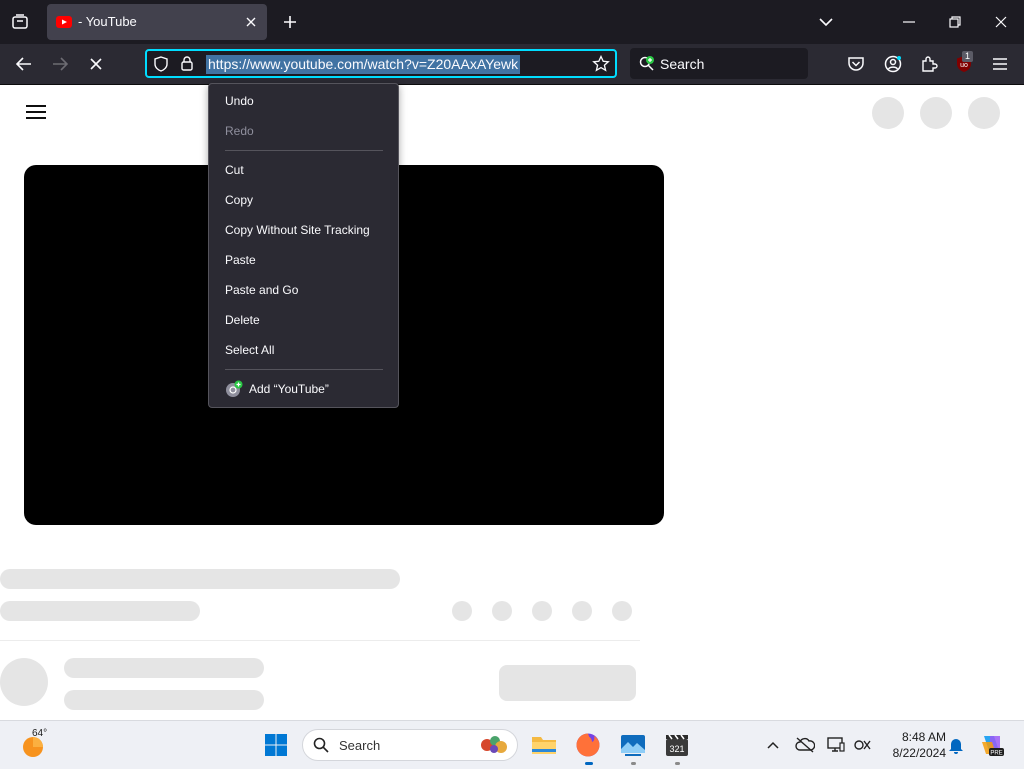 This screenshot has height=769, width=1024. Describe the element at coordinates (239, 200) in the screenshot. I see `menu-item-label: Copy` at that location.